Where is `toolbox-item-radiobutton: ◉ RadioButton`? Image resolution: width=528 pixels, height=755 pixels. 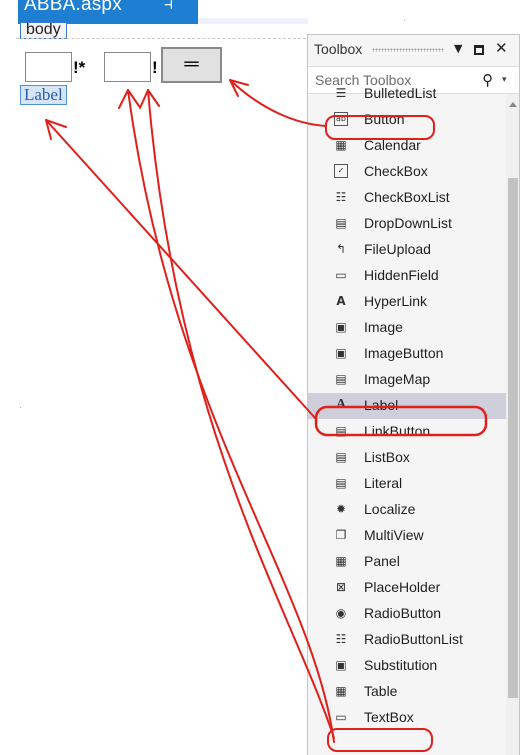
toolbox-item-radiobutton: ◉ RadioButton is located at coordinates (407, 614).